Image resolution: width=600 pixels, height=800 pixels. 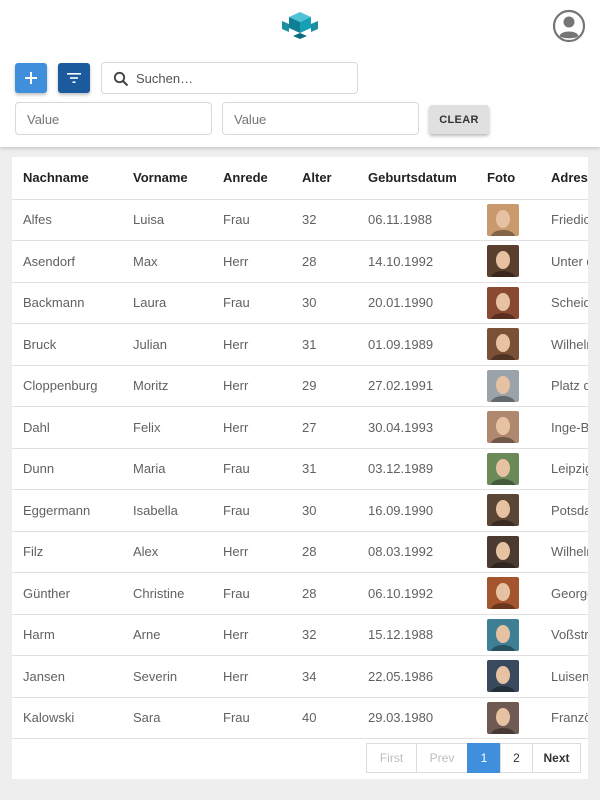 I want to click on cell-geburtsdatum: 06.11.1988, so click(x=416, y=220).